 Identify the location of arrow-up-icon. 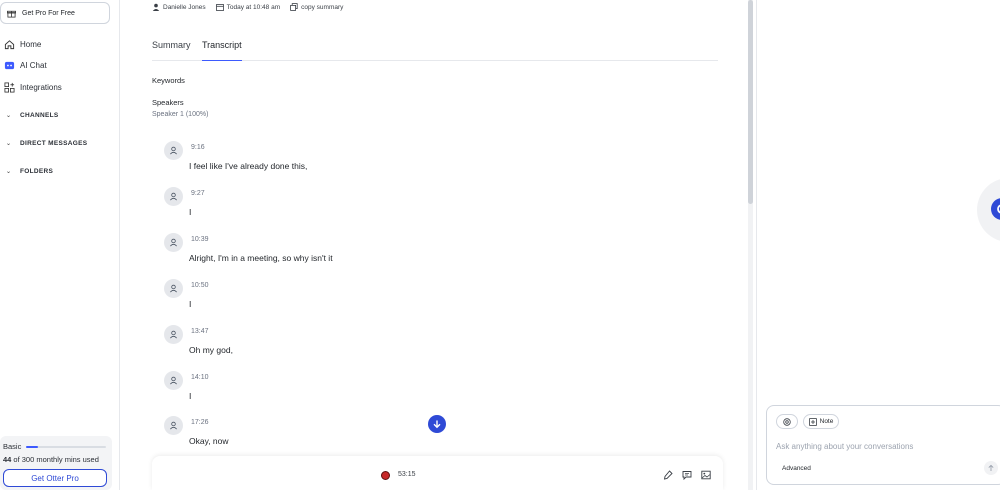
(991, 467).